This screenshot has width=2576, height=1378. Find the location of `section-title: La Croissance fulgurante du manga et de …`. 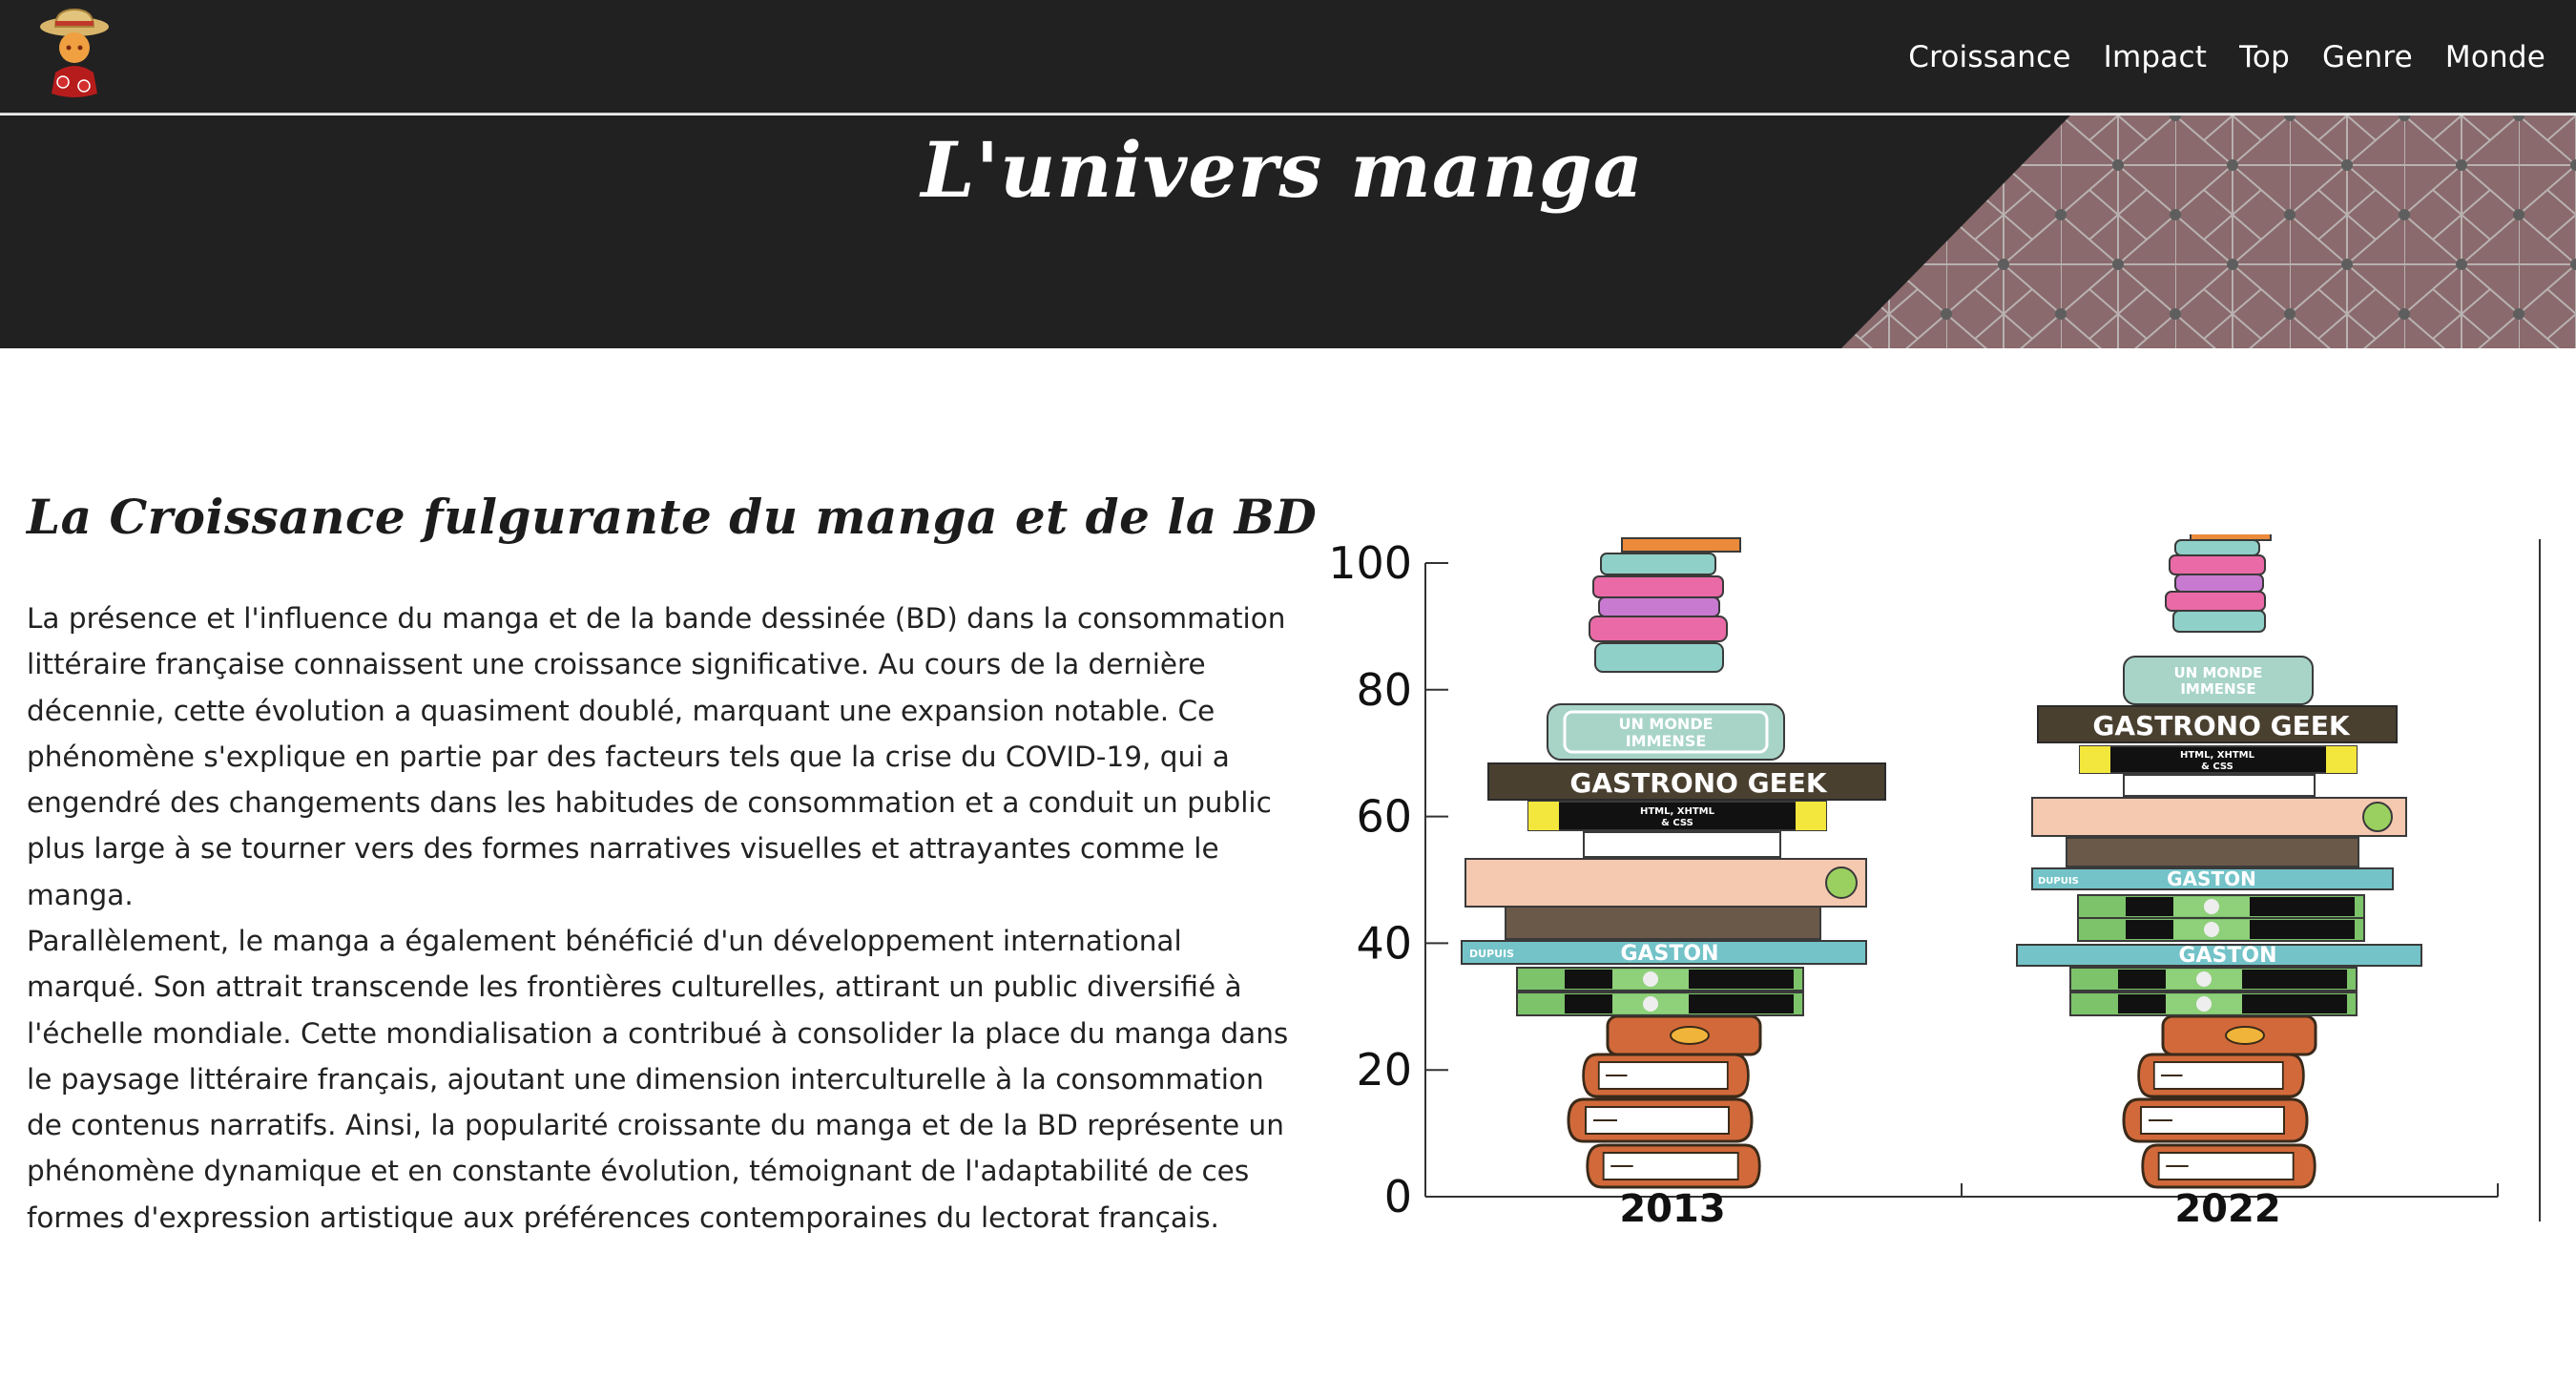

section-title: La Croissance fulgurante du manga et de … is located at coordinates (672, 517).